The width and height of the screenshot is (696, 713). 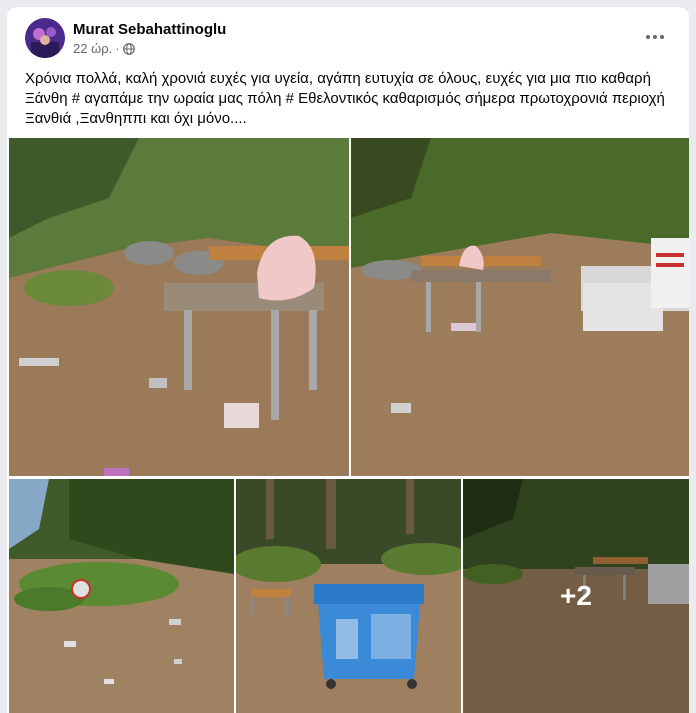 I want to click on post-header: Murat Sebahattinoglu 22 ώρ. ·, so click(x=348, y=37).